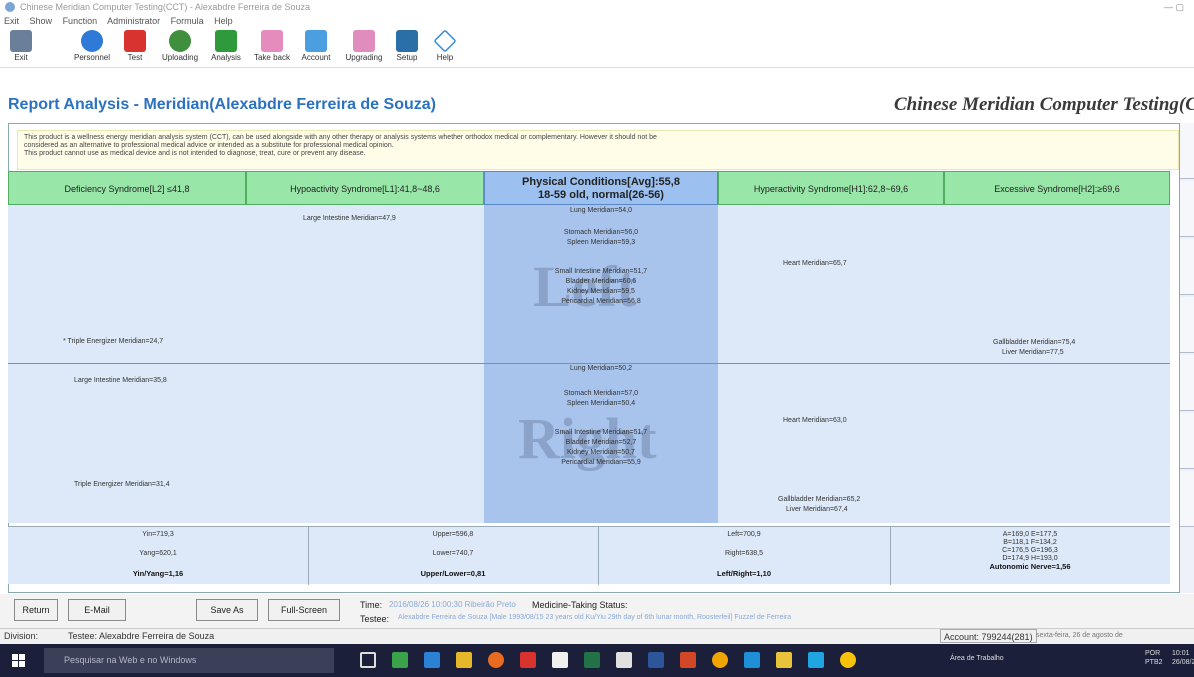 Image resolution: width=1194 pixels, height=677 pixels. What do you see at coordinates (720, 660) in the screenshot?
I see `chrome-icon` at bounding box center [720, 660].